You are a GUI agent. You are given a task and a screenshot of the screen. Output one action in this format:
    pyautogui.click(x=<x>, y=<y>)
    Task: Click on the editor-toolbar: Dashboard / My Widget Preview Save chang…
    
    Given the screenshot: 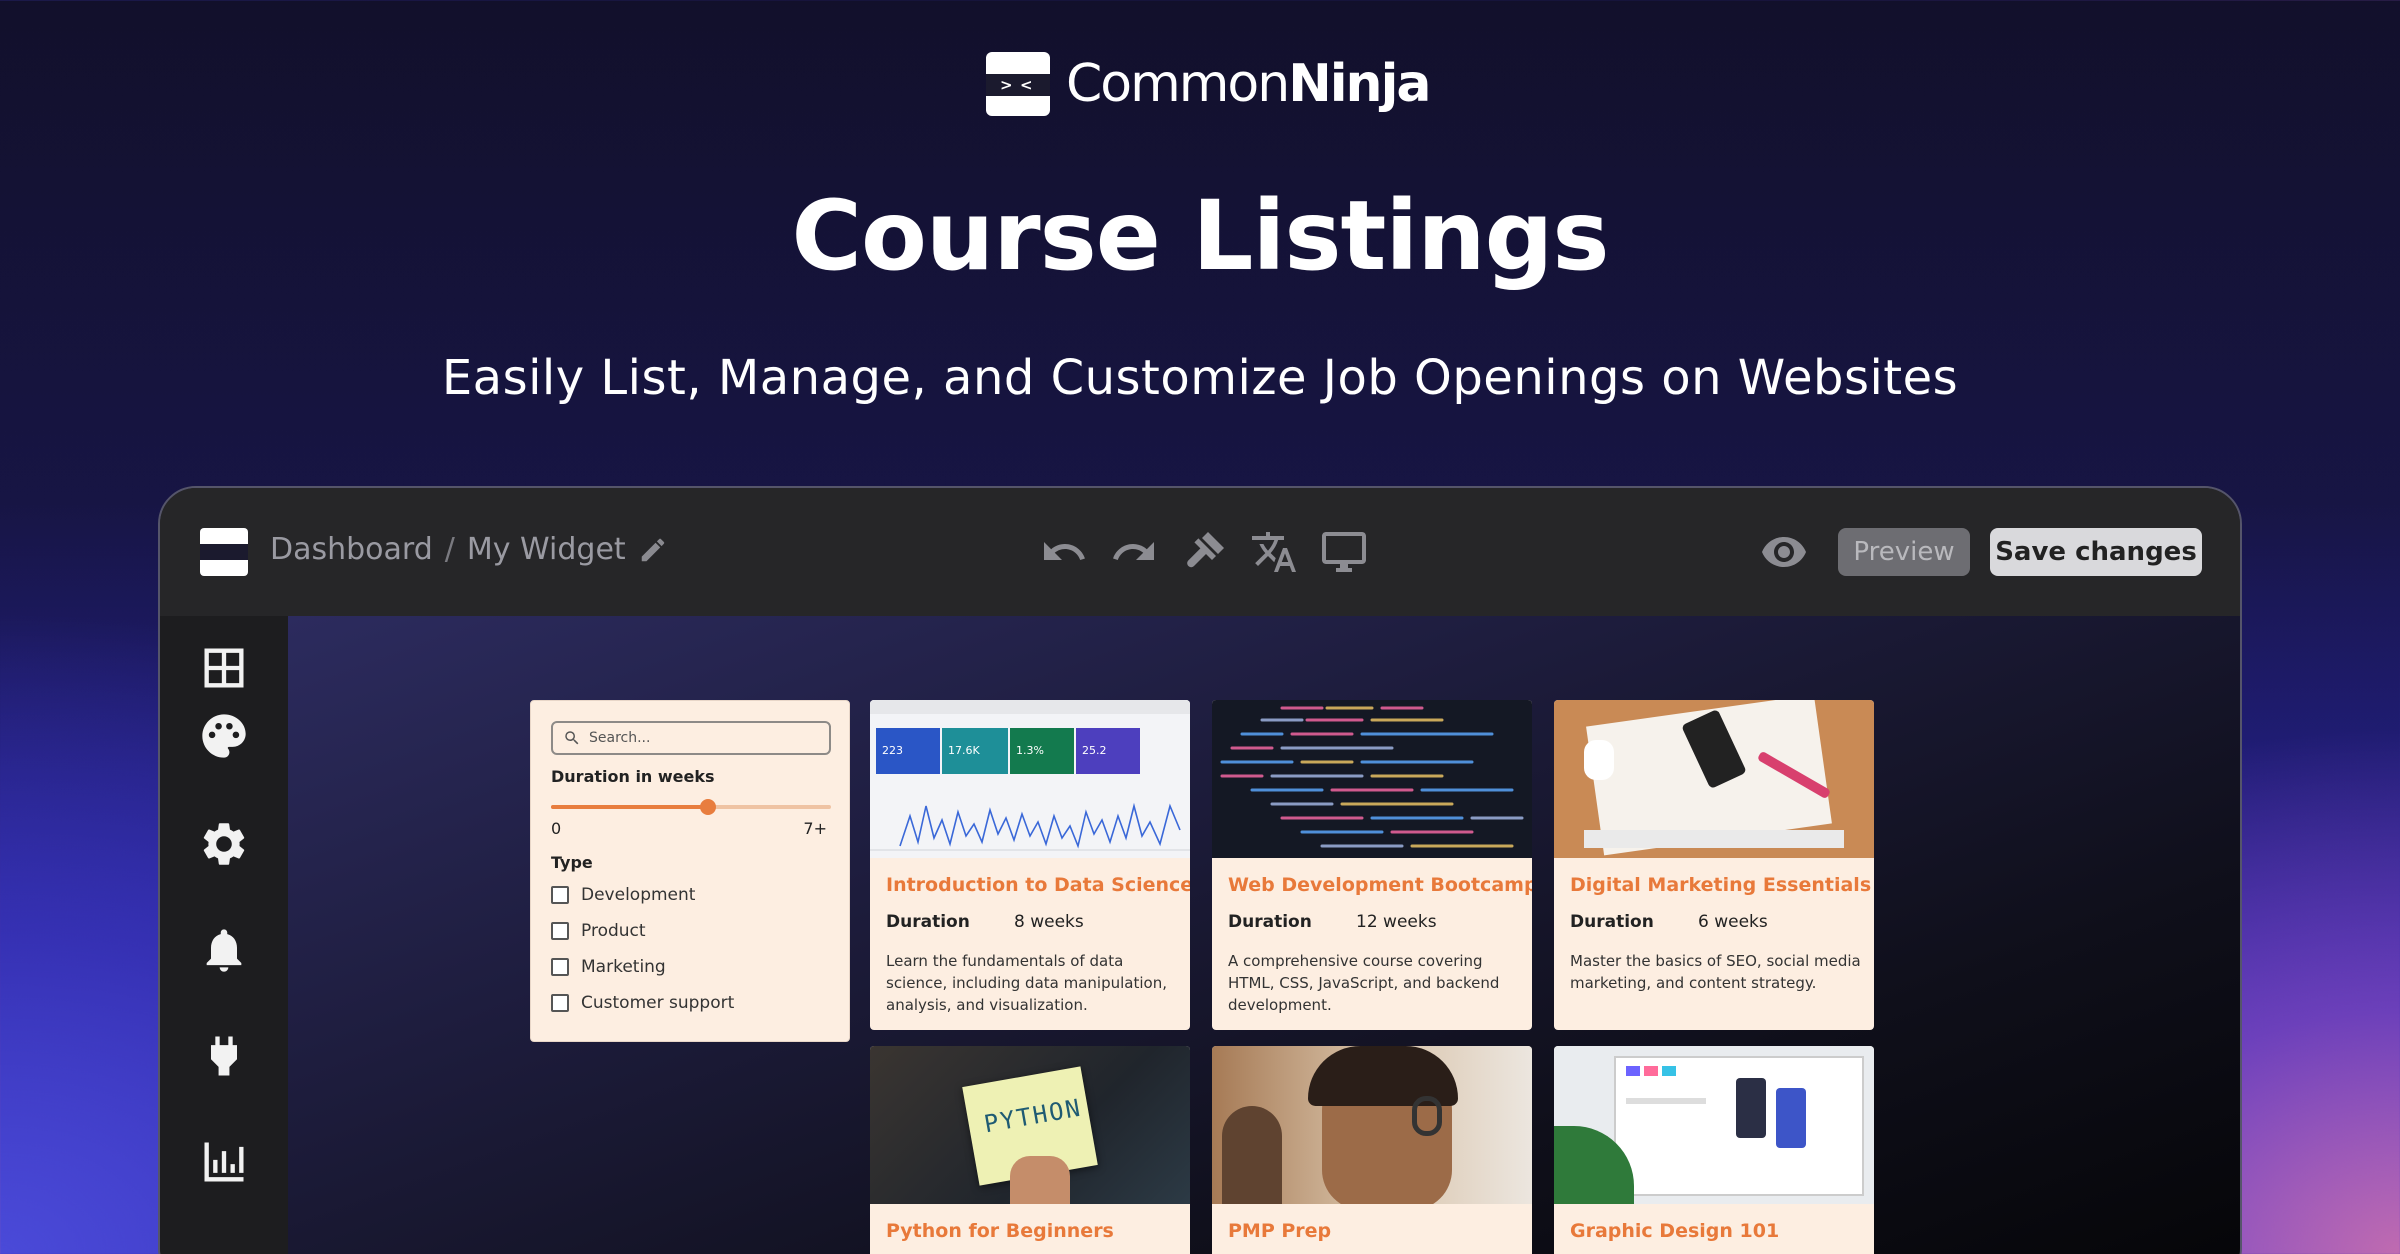 What is the action you would take?
    pyautogui.click(x=1200, y=552)
    